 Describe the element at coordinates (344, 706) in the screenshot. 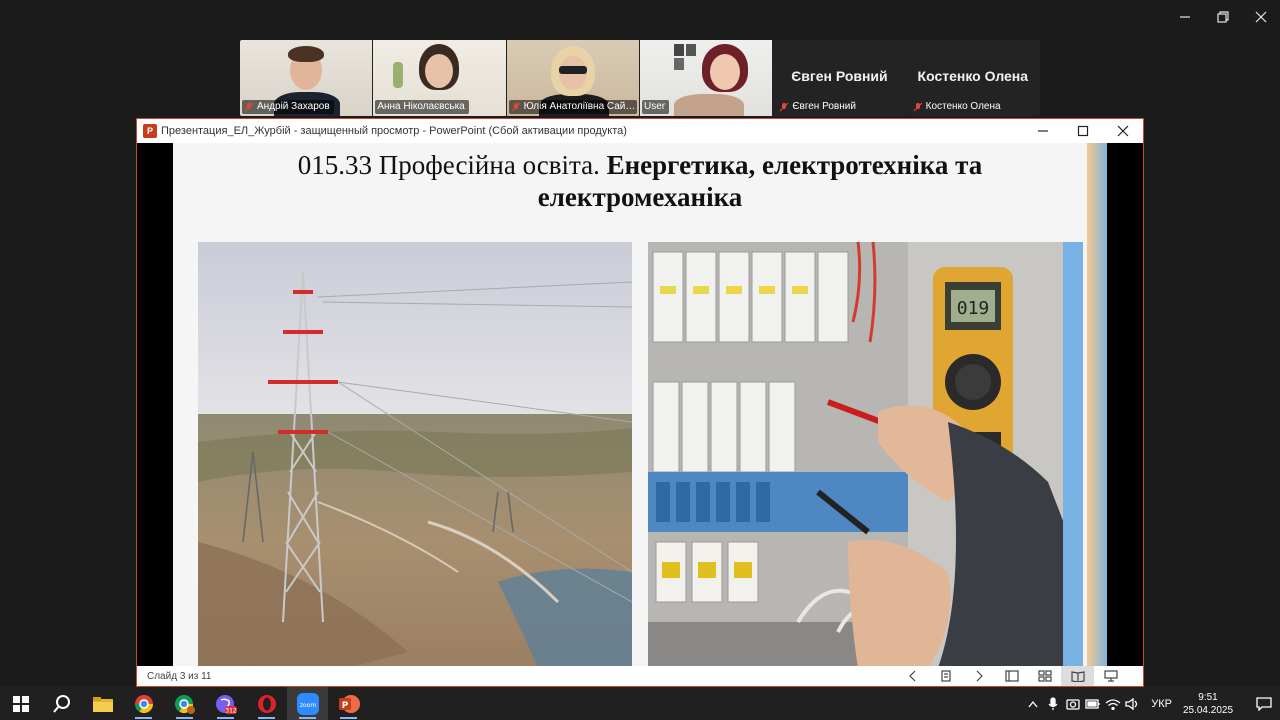

I see `svg-text: P` at that location.